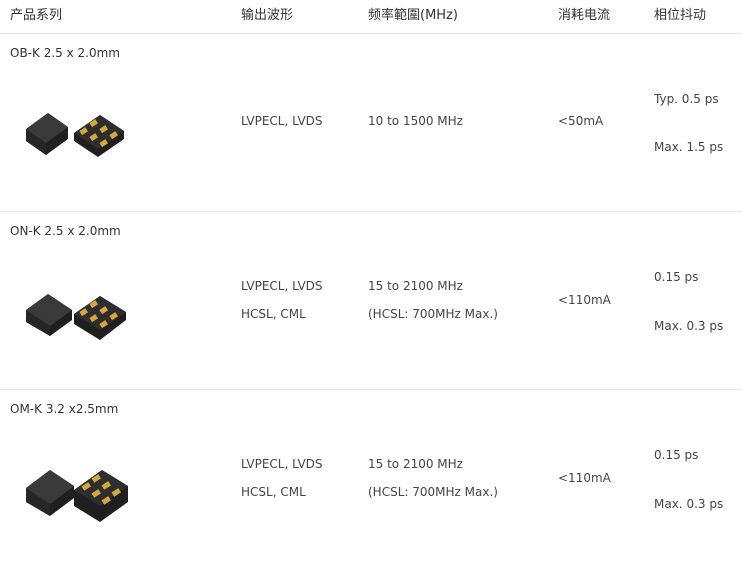 This screenshot has width=742, height=567. I want to click on header-output: 输出波形, so click(267, 15).